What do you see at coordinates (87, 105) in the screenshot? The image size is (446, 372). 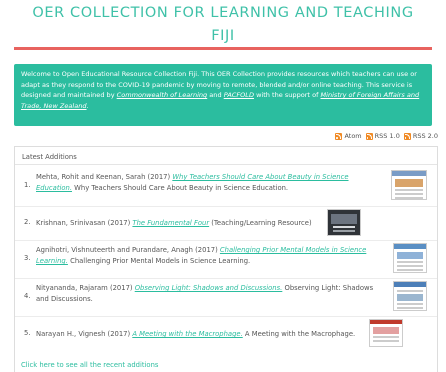 I see `welcome-text-end: .` at bounding box center [87, 105].